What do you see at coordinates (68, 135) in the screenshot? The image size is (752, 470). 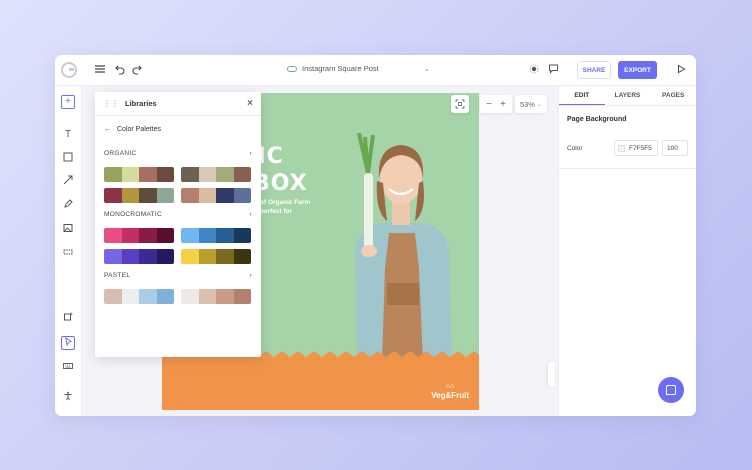 I see `text-tool-icon: T` at bounding box center [68, 135].